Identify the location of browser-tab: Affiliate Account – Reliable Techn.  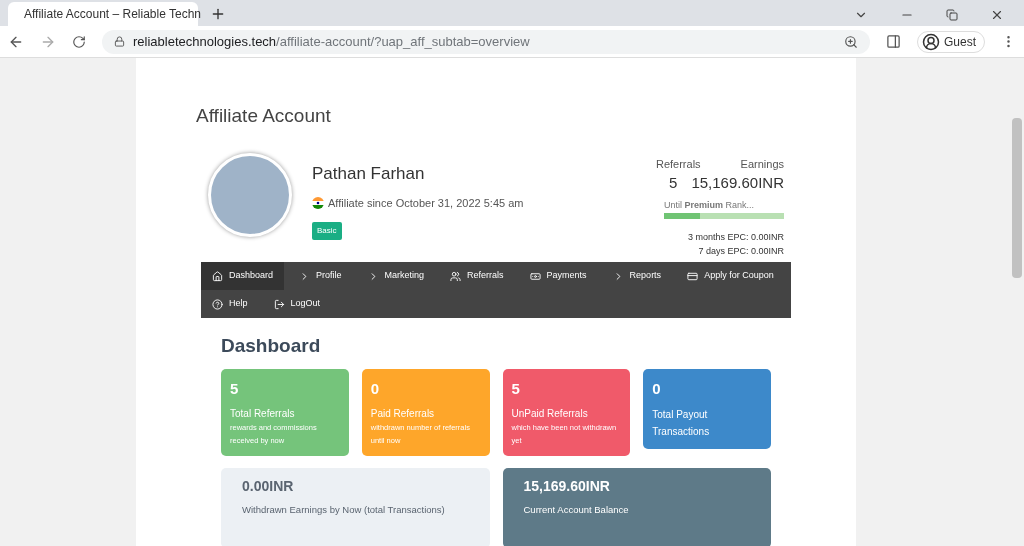
(103, 14).